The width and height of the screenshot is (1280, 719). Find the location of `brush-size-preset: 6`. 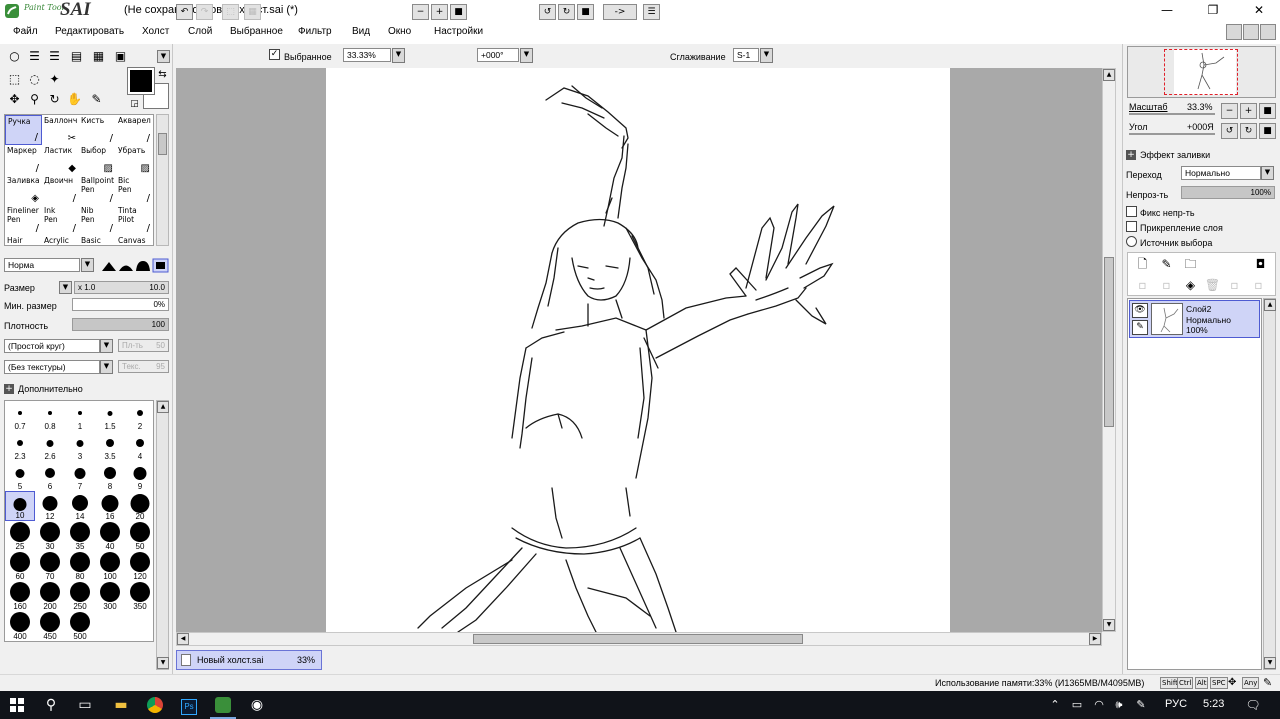

brush-size-preset: 6 is located at coordinates (50, 476).